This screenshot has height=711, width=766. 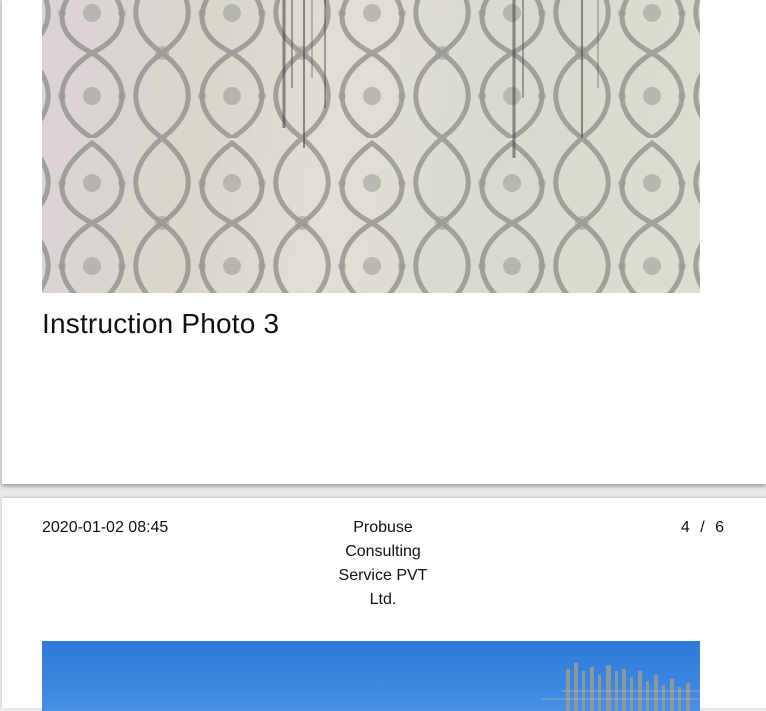 I want to click on instruction-photo-4-image, so click(x=371, y=676).